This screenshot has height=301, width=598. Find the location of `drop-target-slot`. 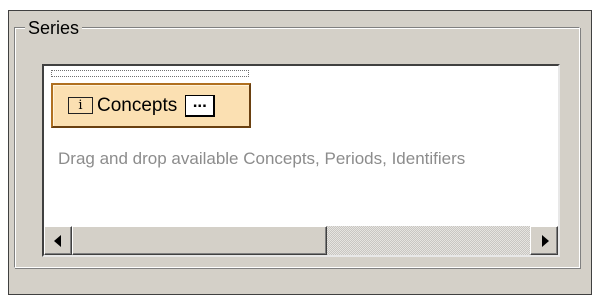

drop-target-slot is located at coordinates (150, 73).